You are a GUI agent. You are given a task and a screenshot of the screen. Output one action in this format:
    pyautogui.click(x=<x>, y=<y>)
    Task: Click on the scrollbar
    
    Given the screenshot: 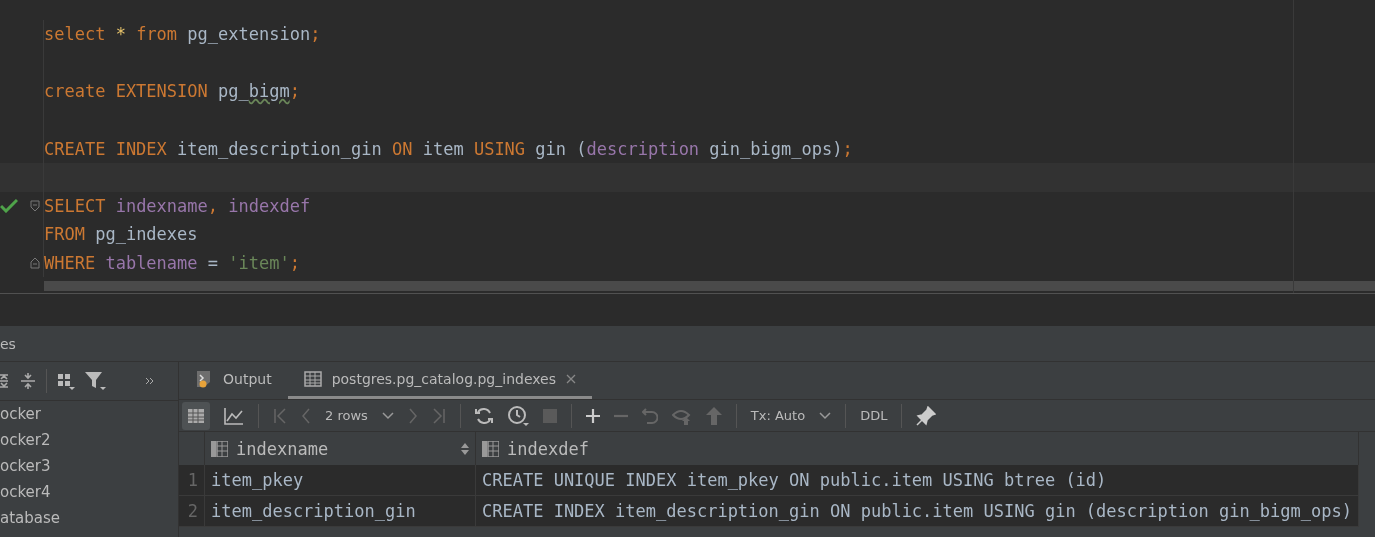 What is the action you would take?
    pyautogui.click(x=709, y=286)
    